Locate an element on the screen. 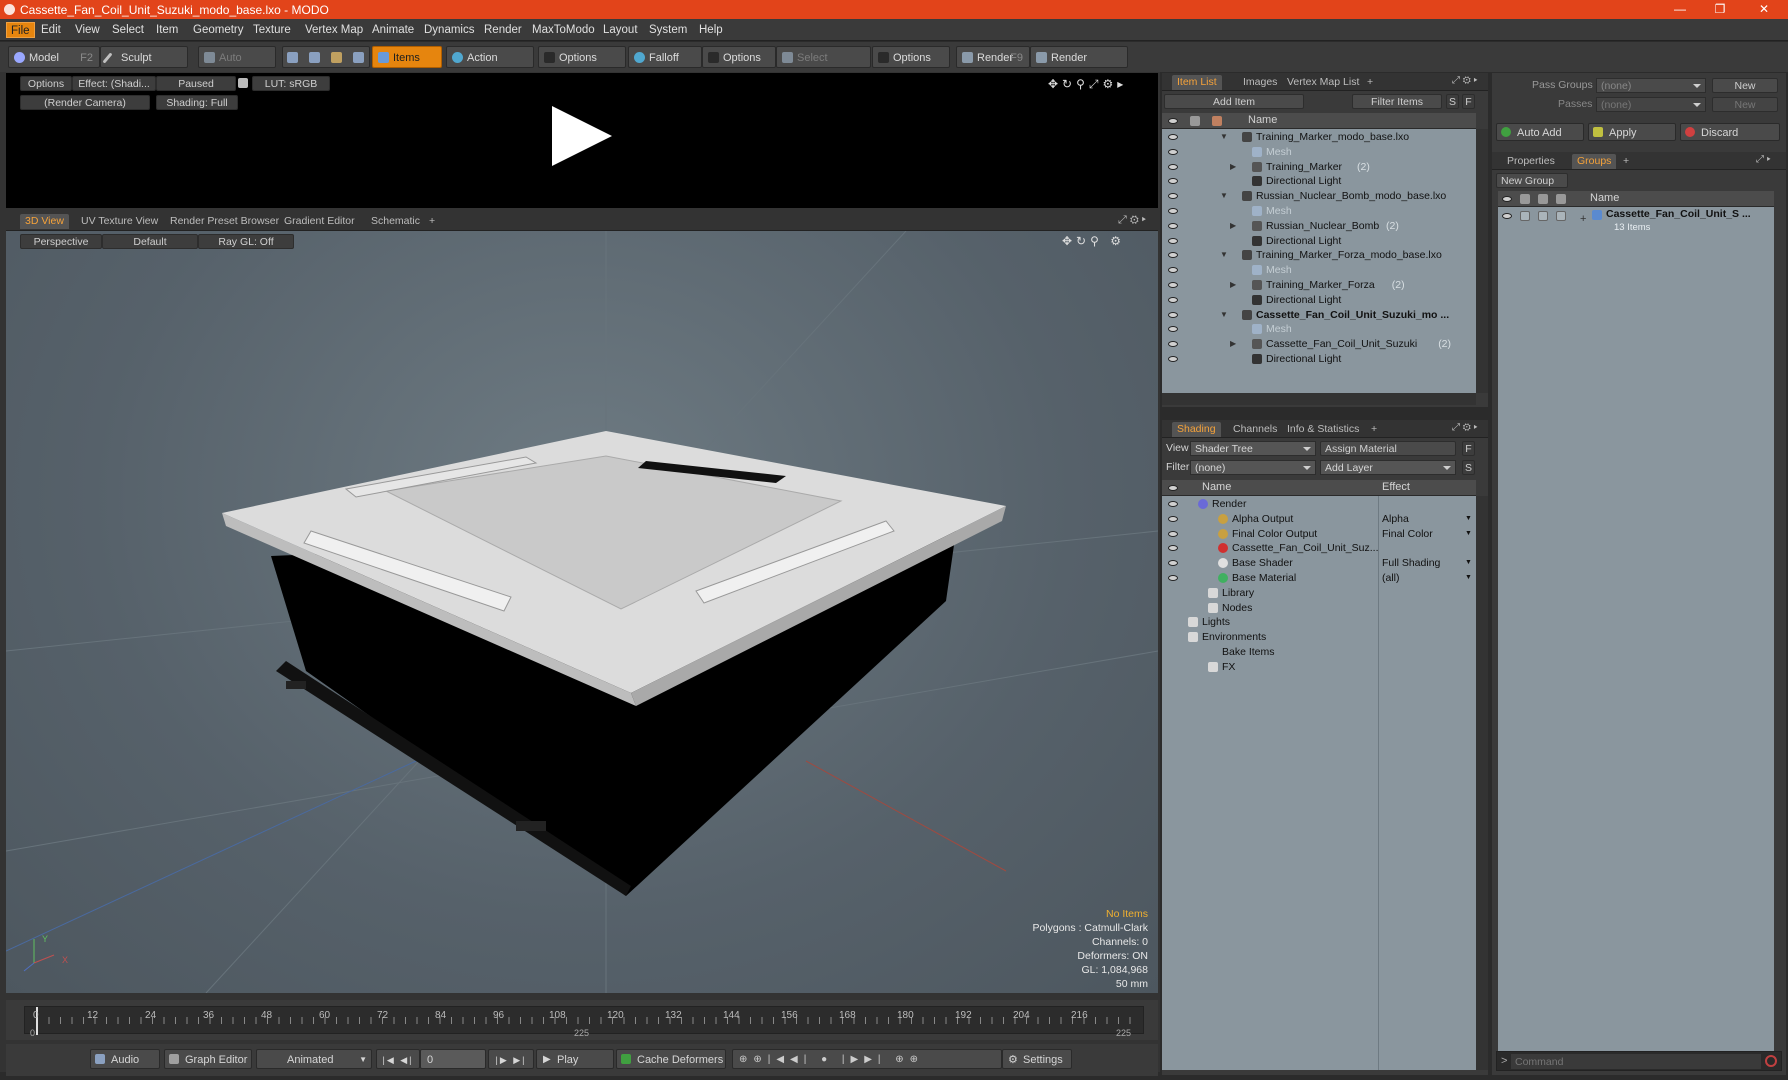  menu-texture: Texture is located at coordinates (272, 30).